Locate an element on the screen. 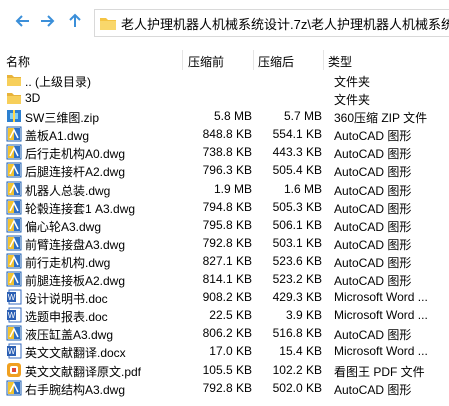  column-name: 名称 is located at coordinates (18, 61).